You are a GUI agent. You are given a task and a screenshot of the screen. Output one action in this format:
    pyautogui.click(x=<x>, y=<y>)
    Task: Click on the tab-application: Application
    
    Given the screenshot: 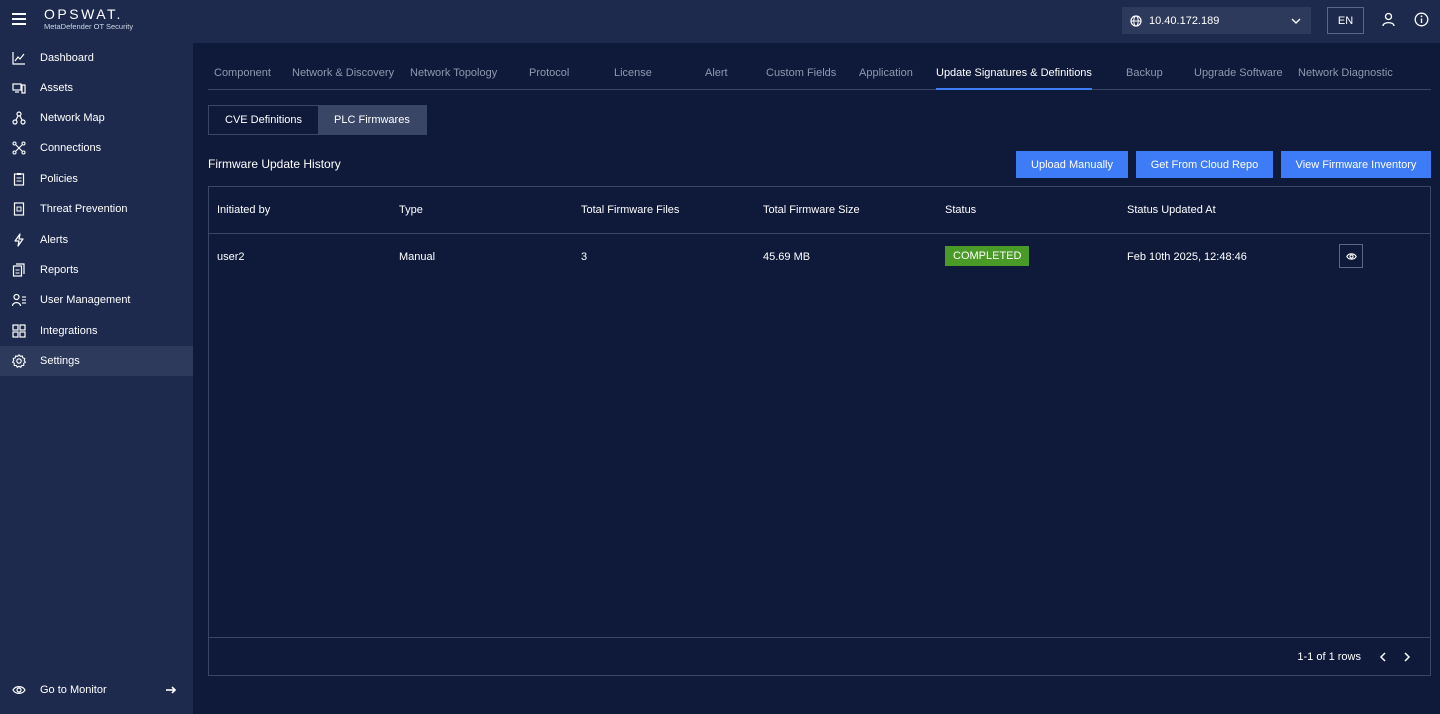 What is the action you would take?
    pyautogui.click(x=886, y=78)
    